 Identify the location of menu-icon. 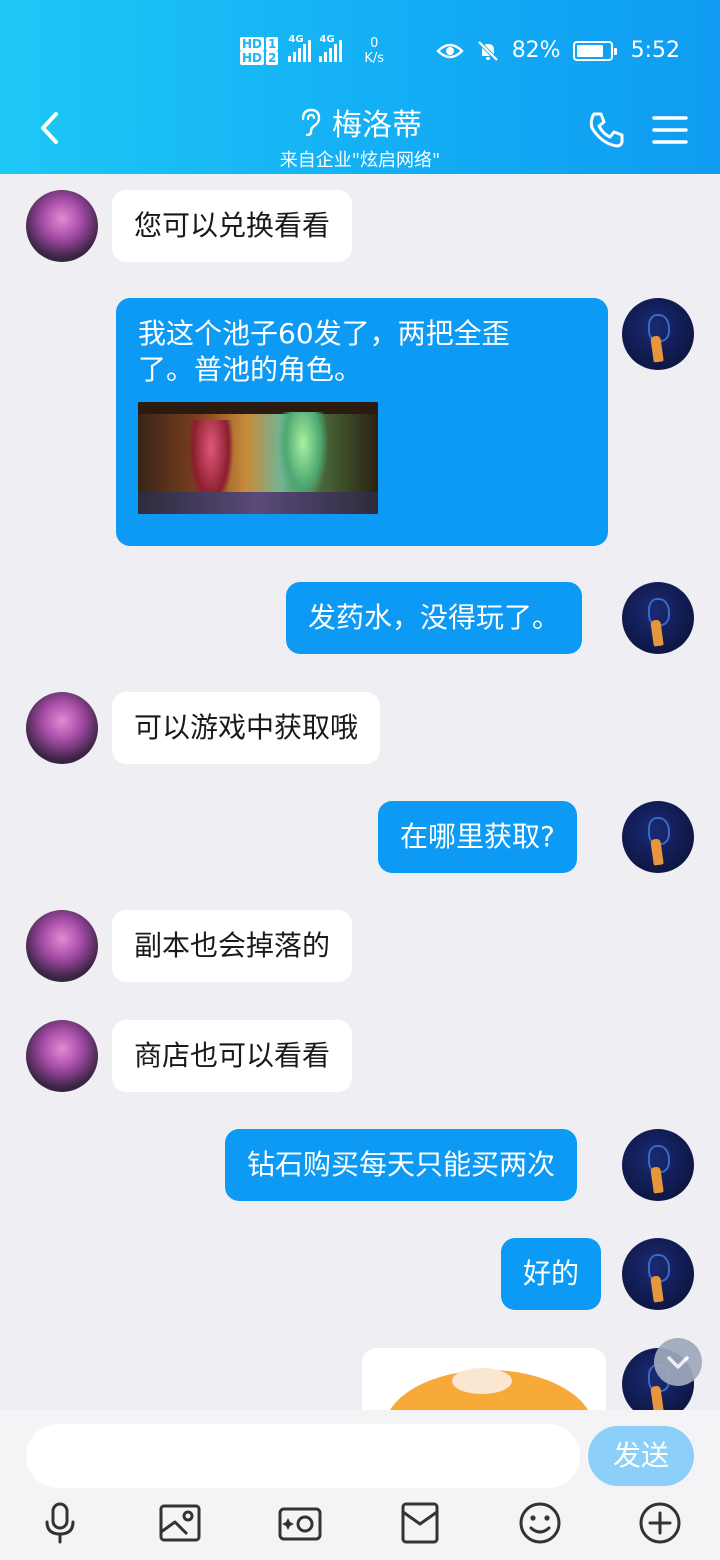
(670, 130).